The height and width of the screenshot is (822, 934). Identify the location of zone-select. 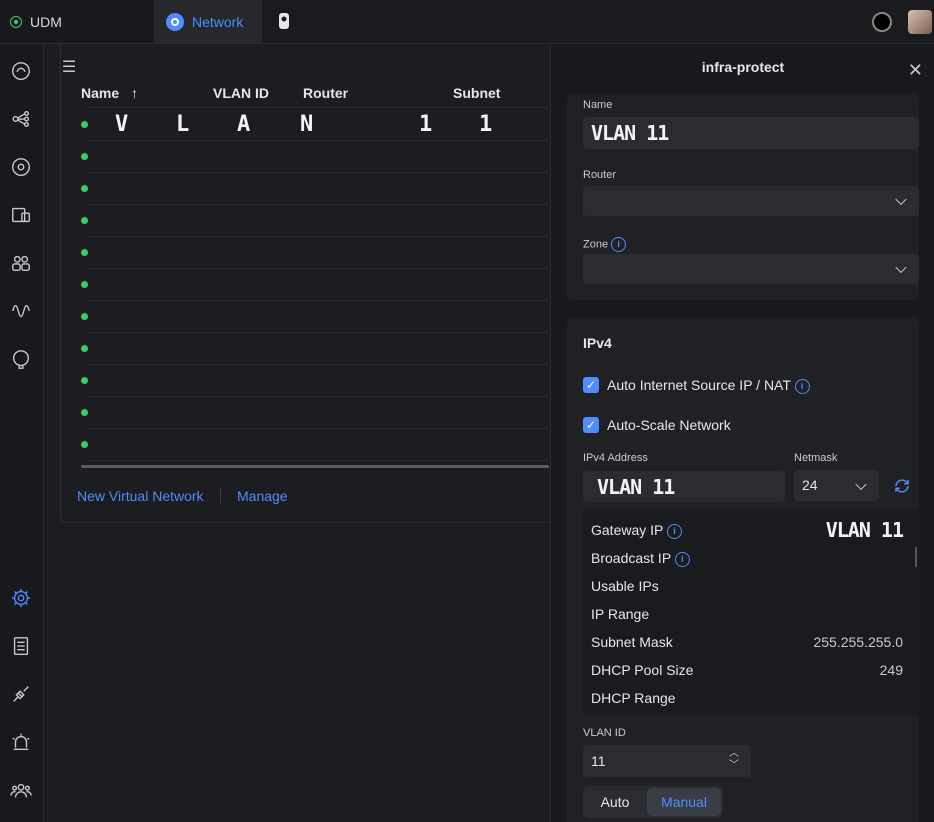
(751, 269).